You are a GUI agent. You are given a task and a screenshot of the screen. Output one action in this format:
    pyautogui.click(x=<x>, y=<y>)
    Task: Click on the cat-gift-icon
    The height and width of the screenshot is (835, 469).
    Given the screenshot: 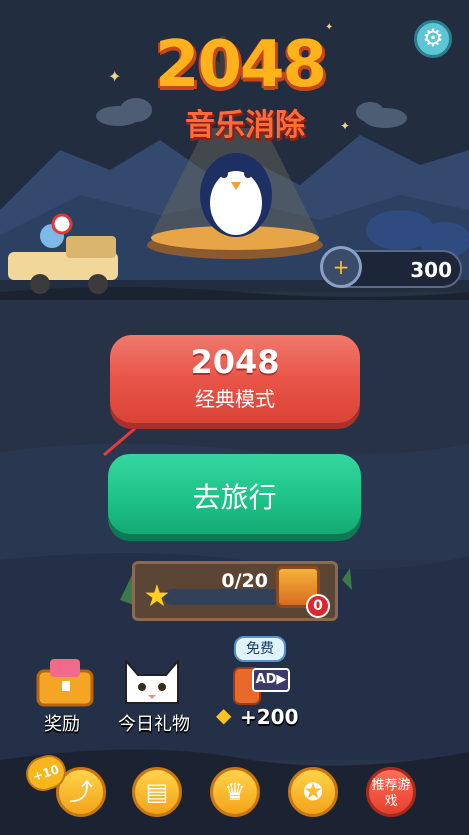 What is the action you would take?
    pyautogui.click(x=152, y=685)
    